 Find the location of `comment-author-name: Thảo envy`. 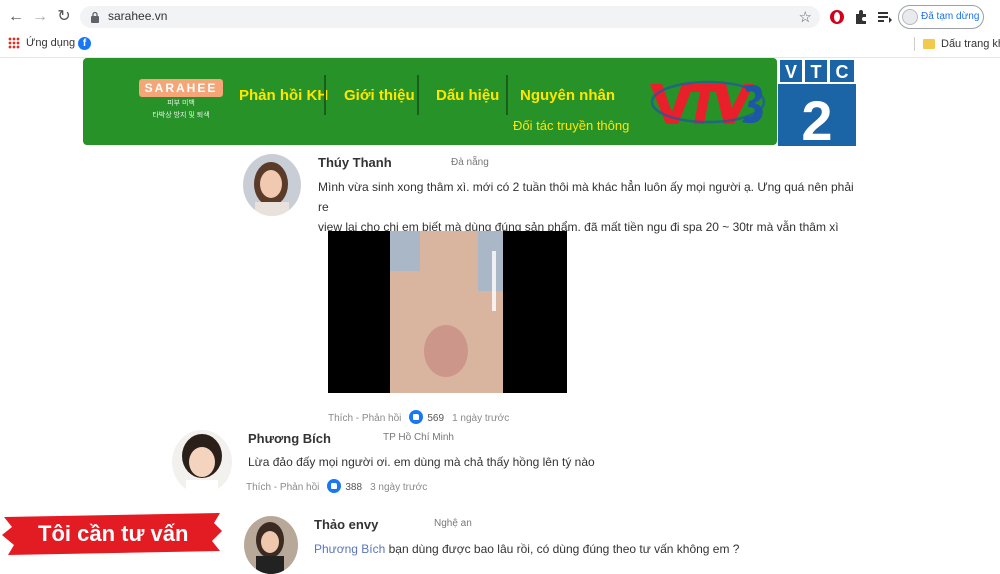

comment-author-name: Thảo envy is located at coordinates (346, 524).